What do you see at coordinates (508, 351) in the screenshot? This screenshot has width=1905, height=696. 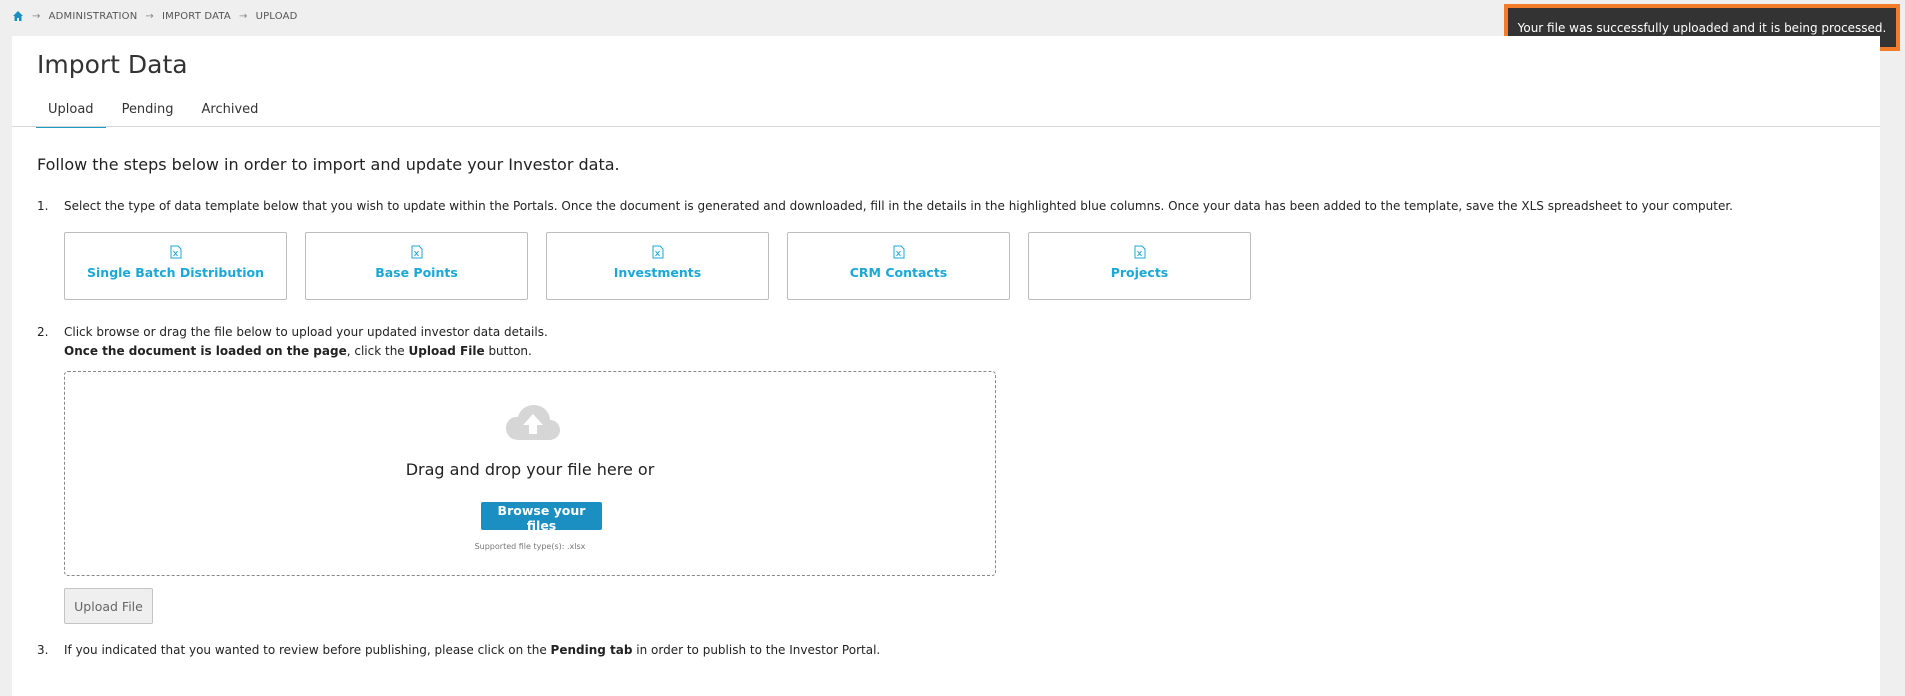 I see `step-2-end-text: button.` at bounding box center [508, 351].